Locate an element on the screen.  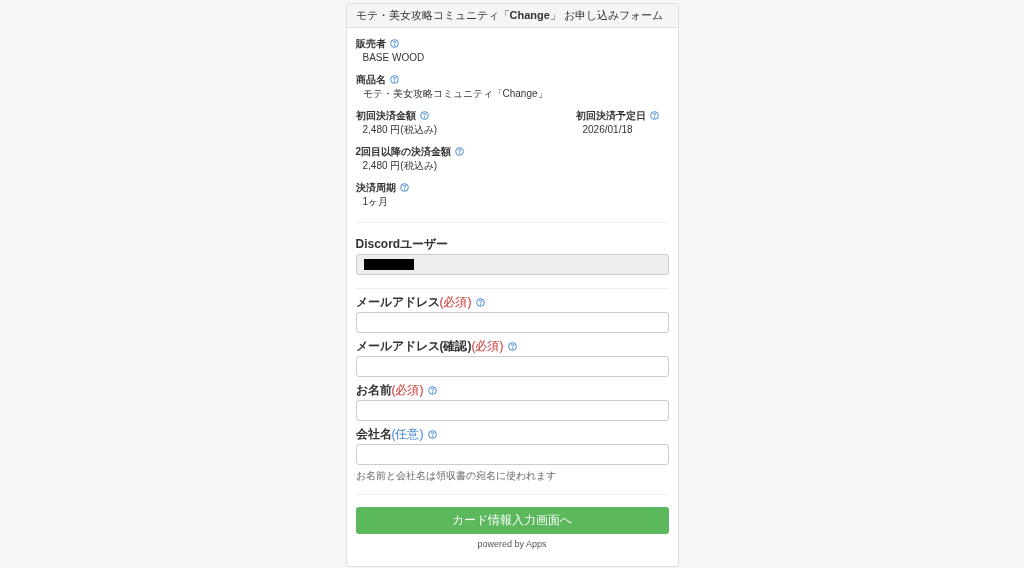
field-label: メールアドレス is located at coordinates (397, 302).